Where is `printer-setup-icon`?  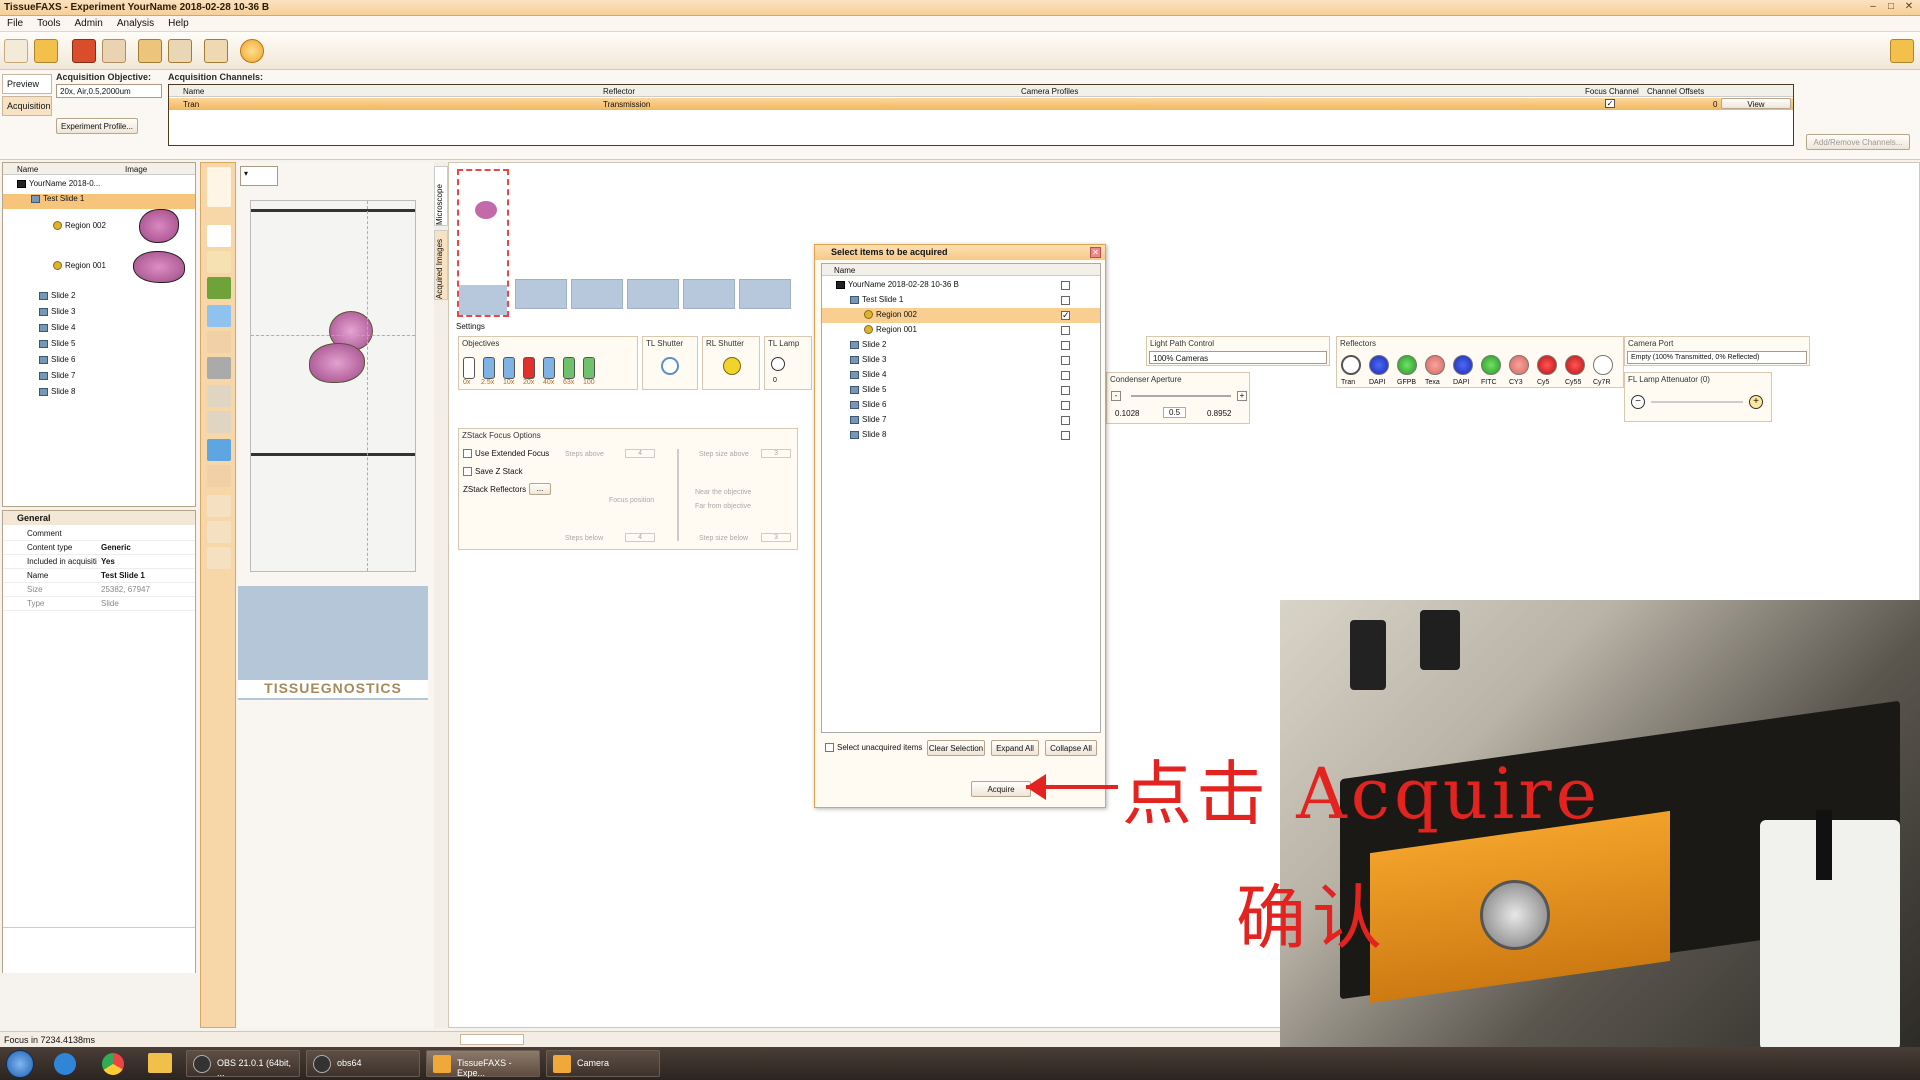 printer-setup-icon is located at coordinates (180, 51).